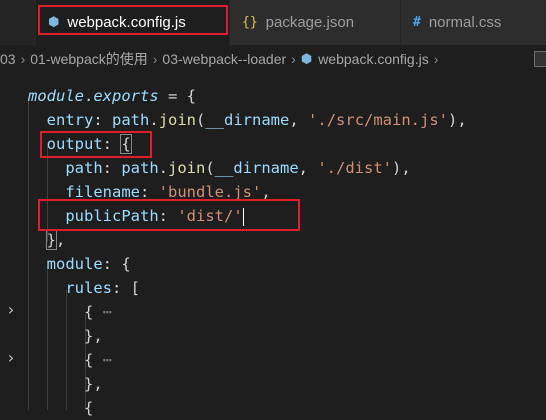 The width and height of the screenshot is (546, 420). What do you see at coordinates (250, 22) in the screenshot?
I see `json-icon: {}` at bounding box center [250, 22].